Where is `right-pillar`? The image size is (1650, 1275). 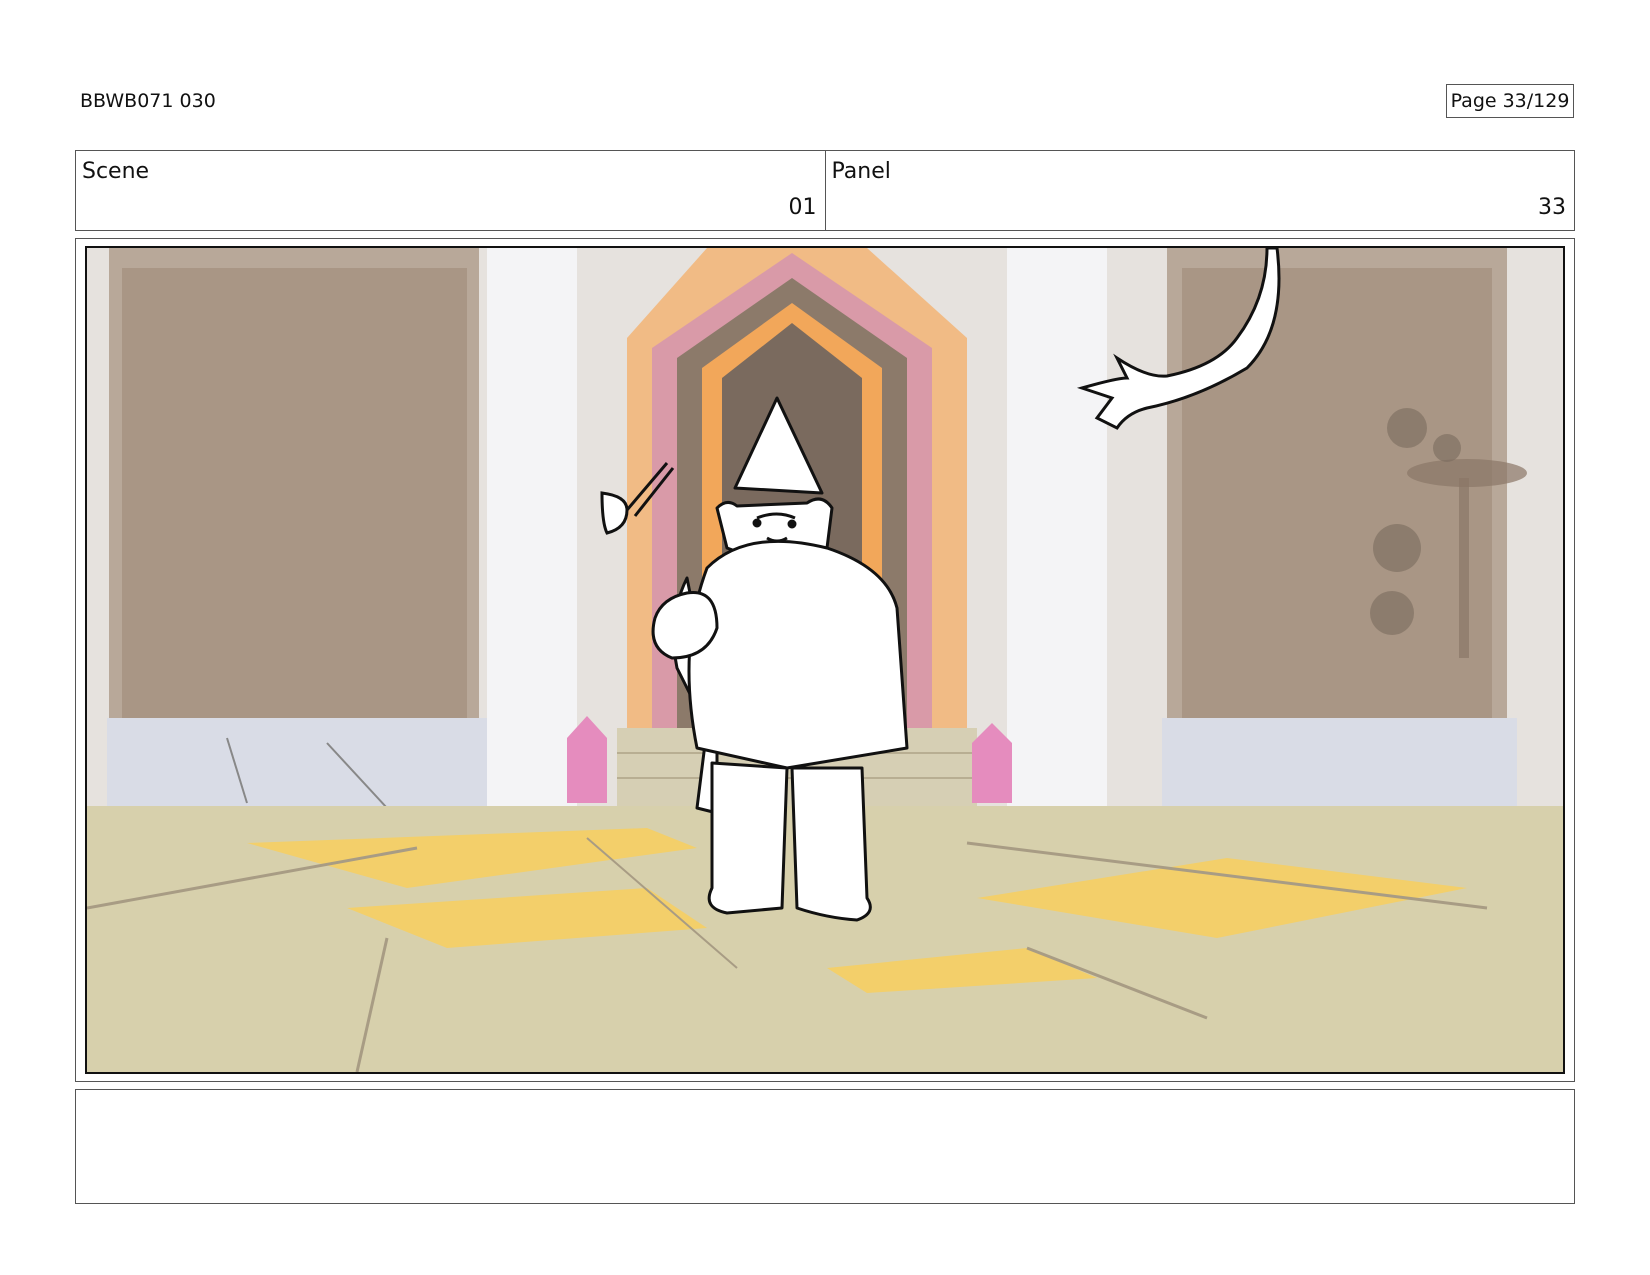 right-pillar is located at coordinates (1057, 528).